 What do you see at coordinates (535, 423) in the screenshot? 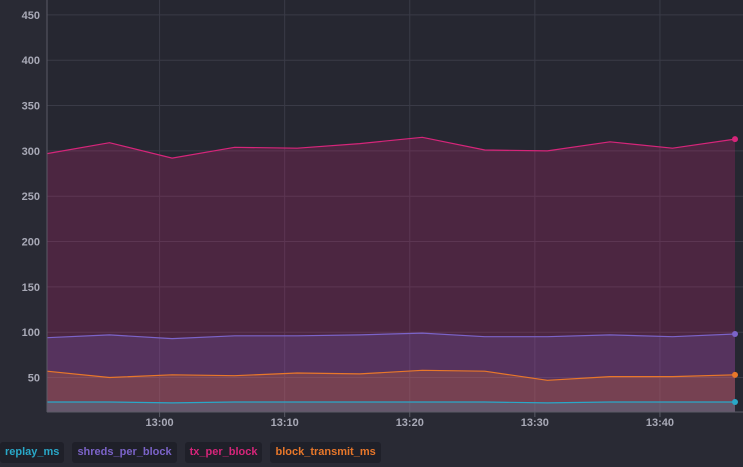
I see `x-tick-label: 13:30` at bounding box center [535, 423].